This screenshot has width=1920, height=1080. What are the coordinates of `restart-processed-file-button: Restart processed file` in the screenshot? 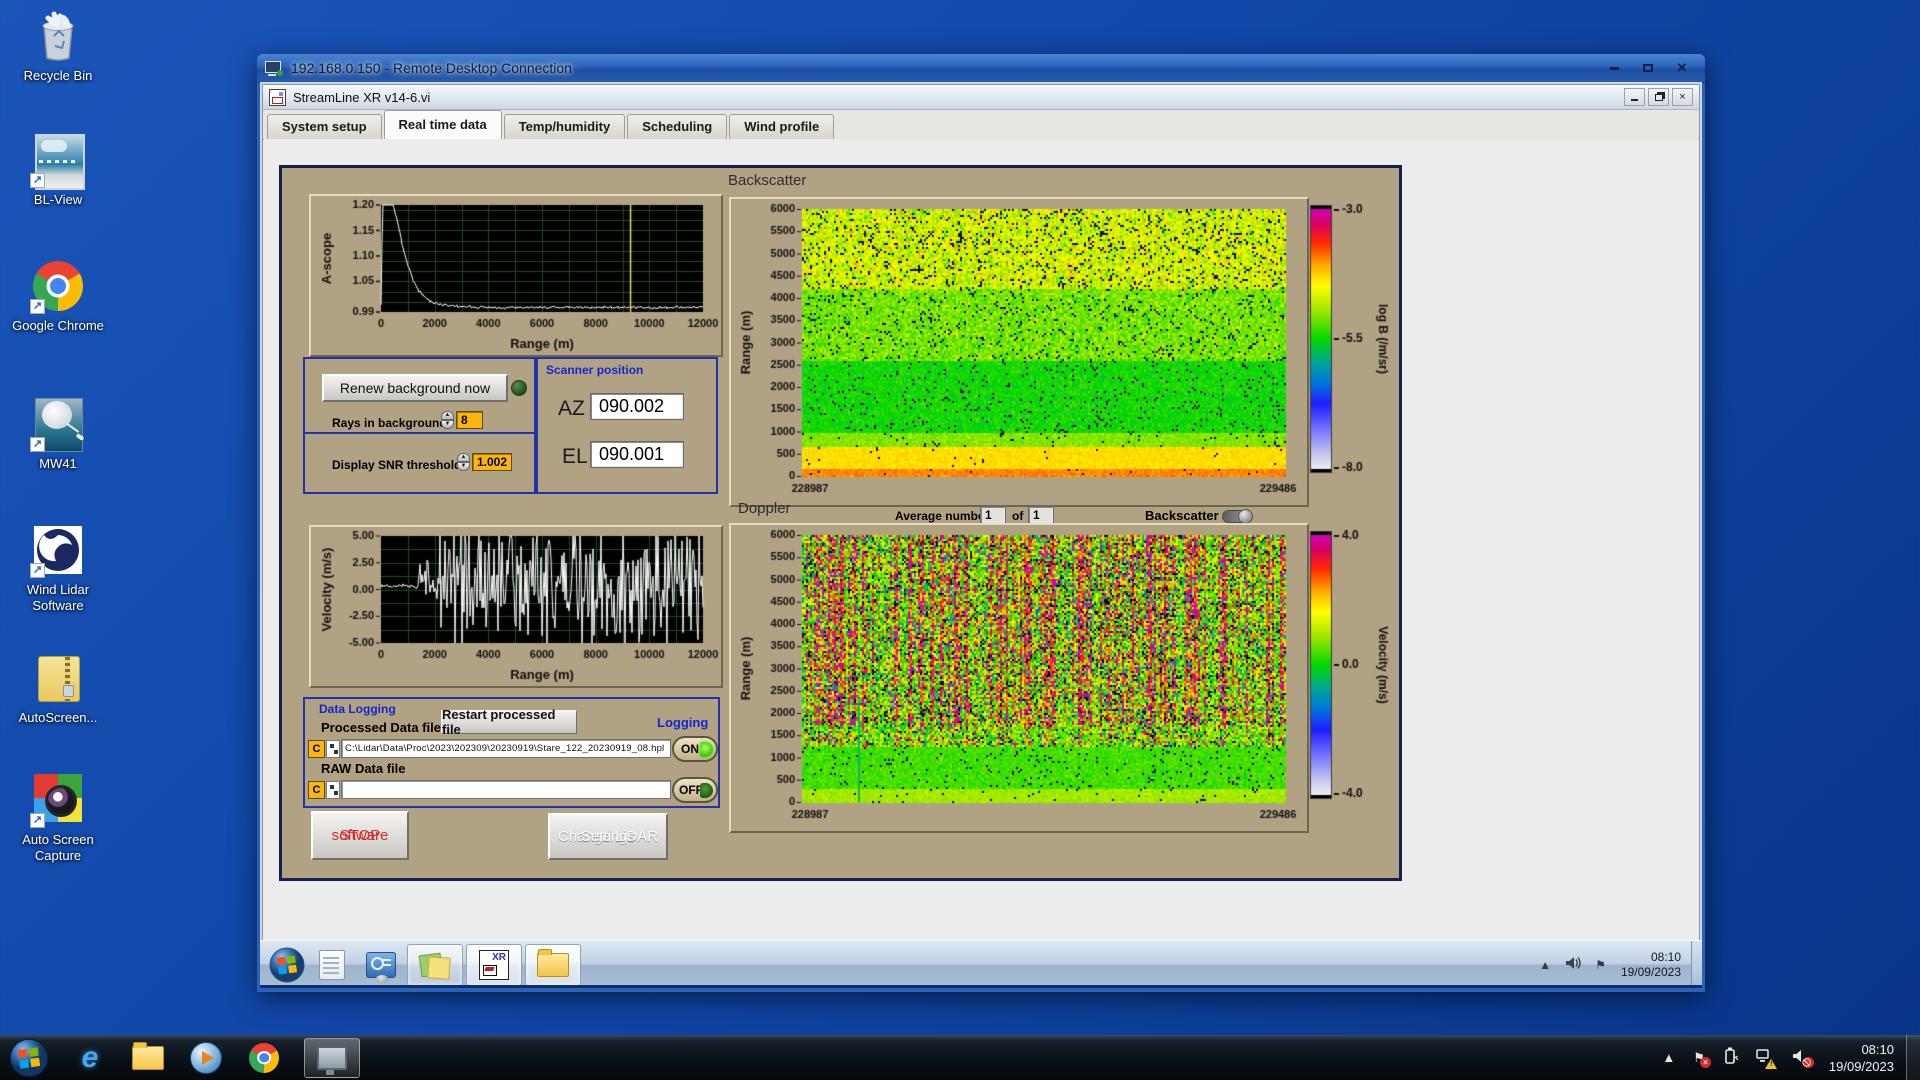 It's located at (509, 722).